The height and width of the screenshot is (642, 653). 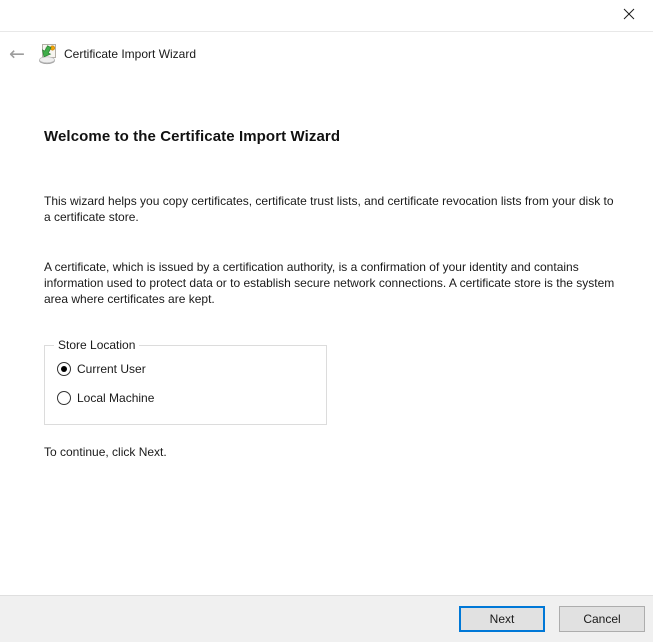 I want to click on close-button, so click(x=629, y=15).